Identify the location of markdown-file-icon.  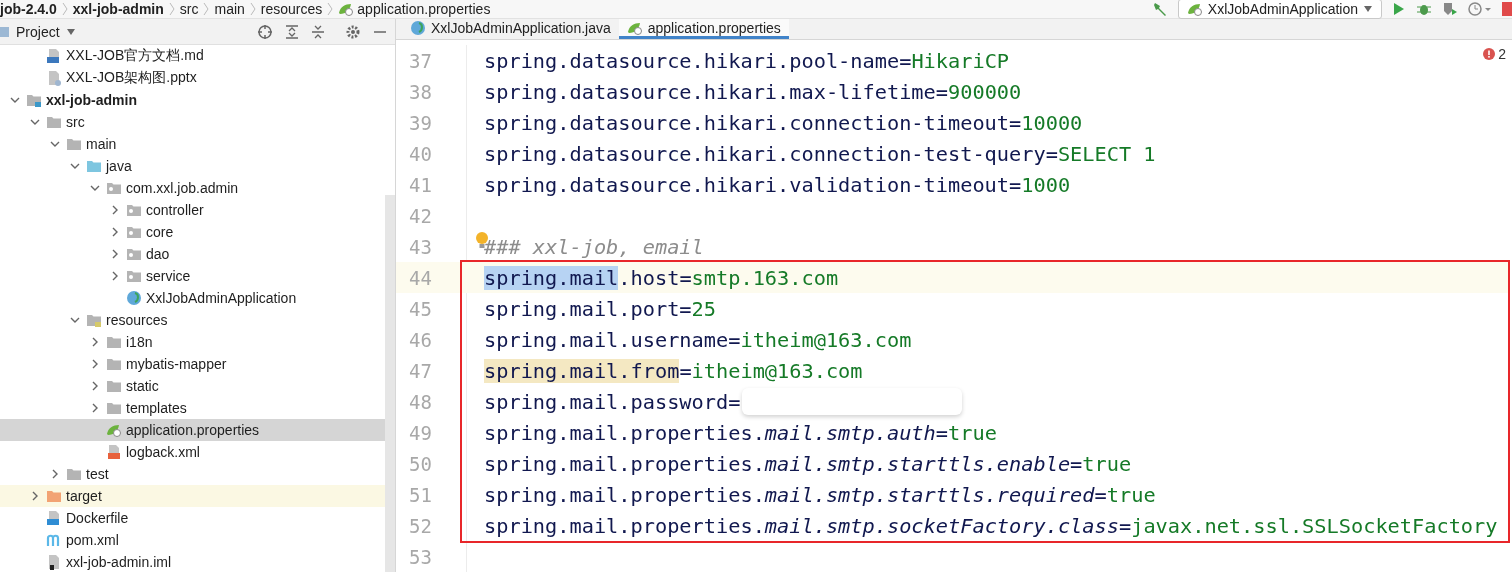
(54, 56).